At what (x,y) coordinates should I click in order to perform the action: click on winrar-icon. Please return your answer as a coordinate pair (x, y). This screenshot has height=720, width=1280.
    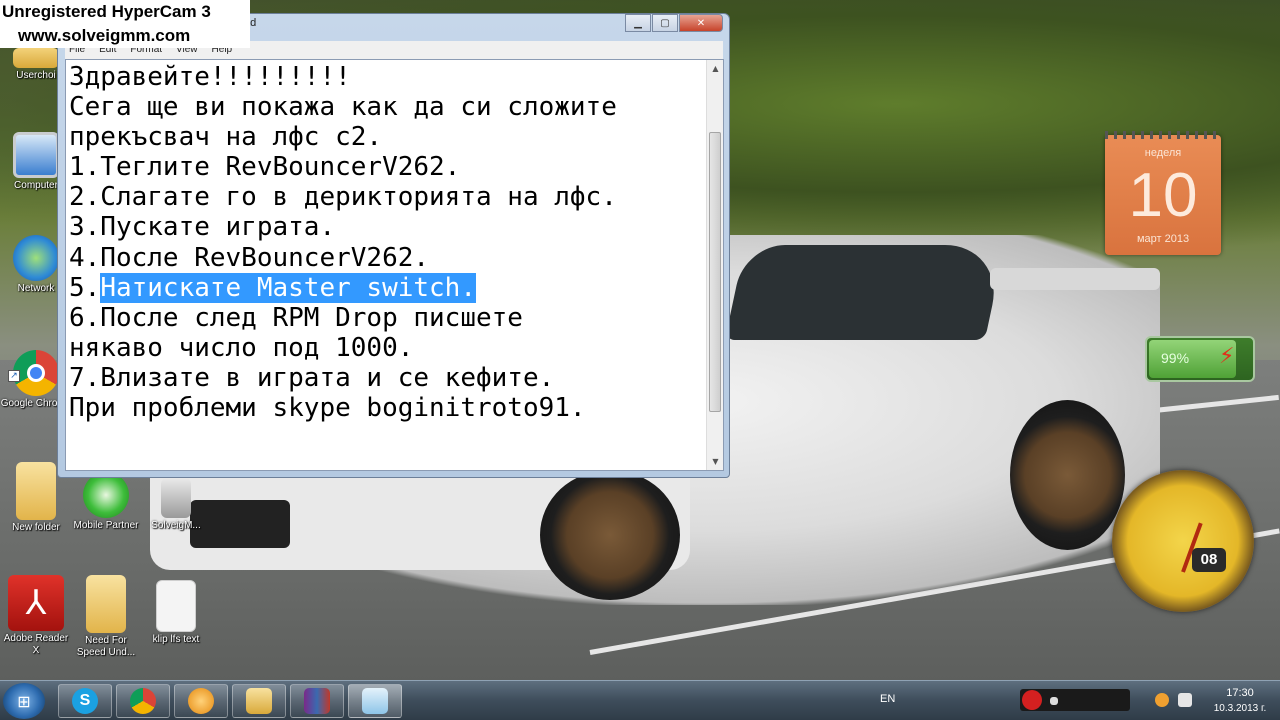
    Looking at the image, I should click on (317, 701).